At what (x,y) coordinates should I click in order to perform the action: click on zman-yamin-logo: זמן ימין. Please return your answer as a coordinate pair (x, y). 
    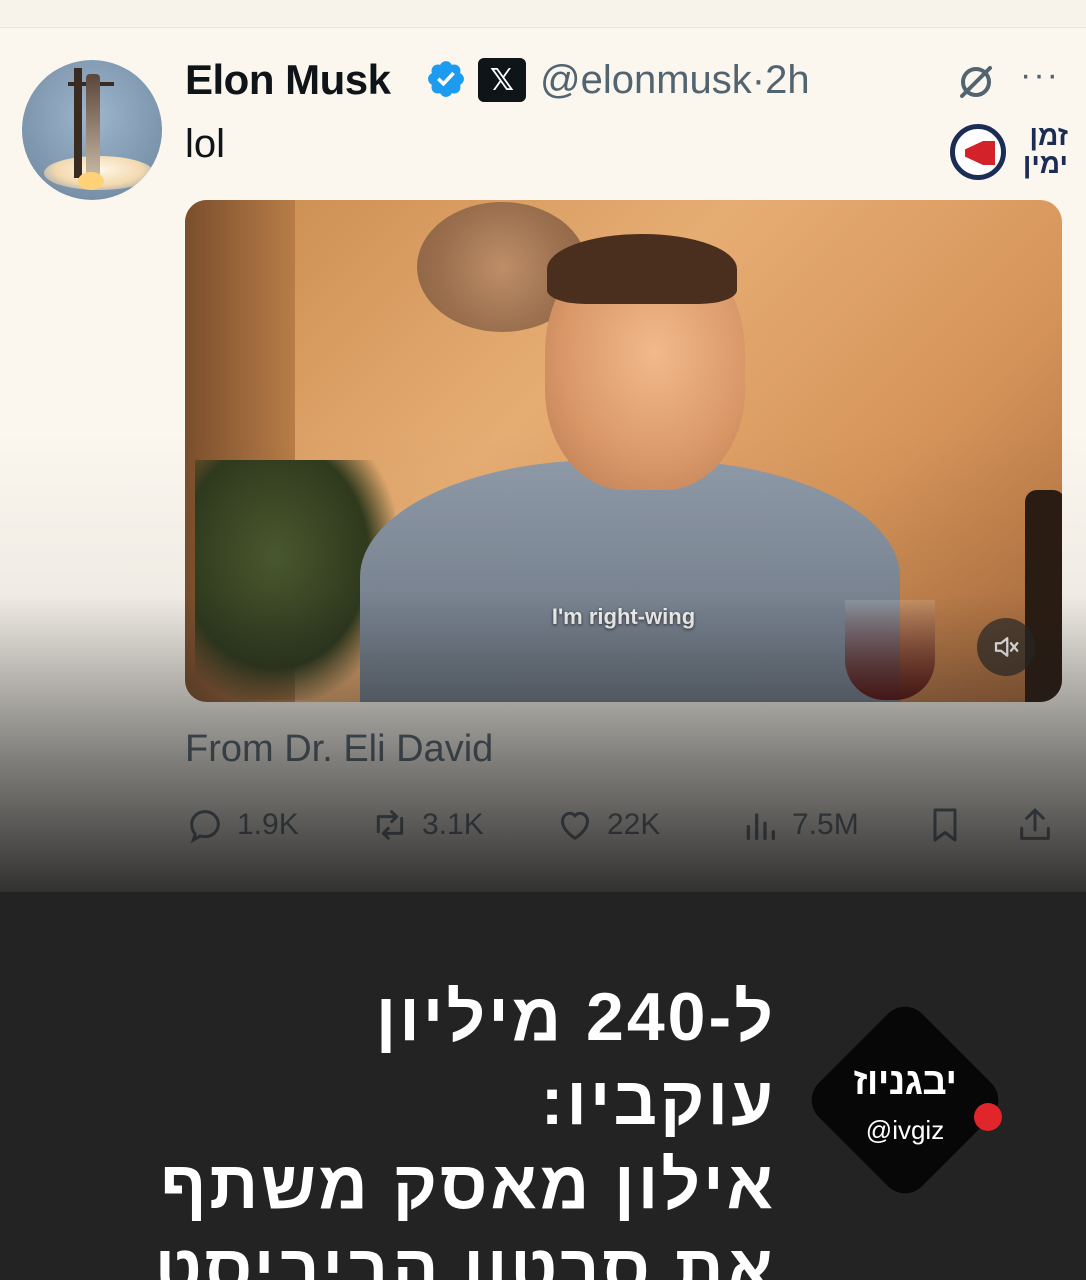
    Looking at the image, I should click on (1009, 153).